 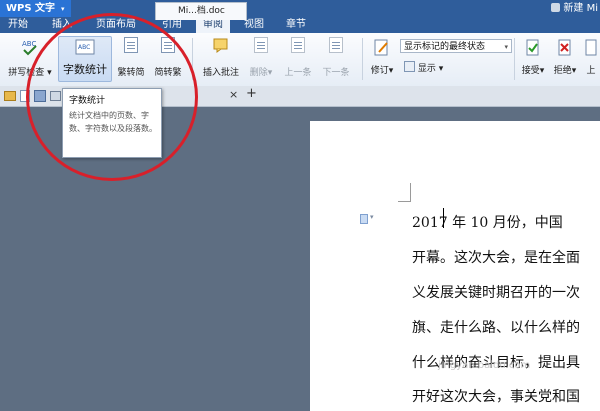 I want to click on insert-comment-button: 插入批注, so click(x=221, y=57).